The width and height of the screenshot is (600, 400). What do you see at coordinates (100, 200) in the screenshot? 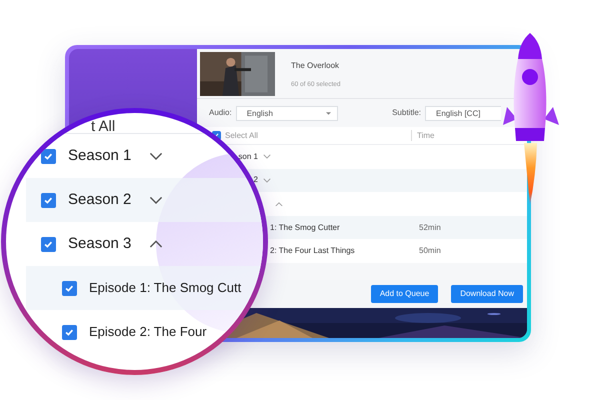
I see `season-label: Season 2` at bounding box center [100, 200].